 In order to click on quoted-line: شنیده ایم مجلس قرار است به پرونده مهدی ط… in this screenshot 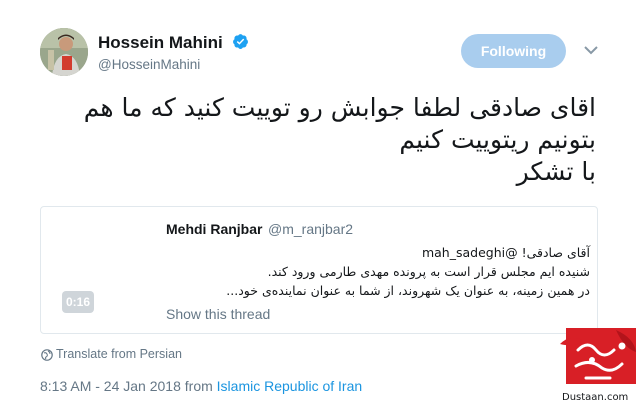, I will do `click(428, 271)`.